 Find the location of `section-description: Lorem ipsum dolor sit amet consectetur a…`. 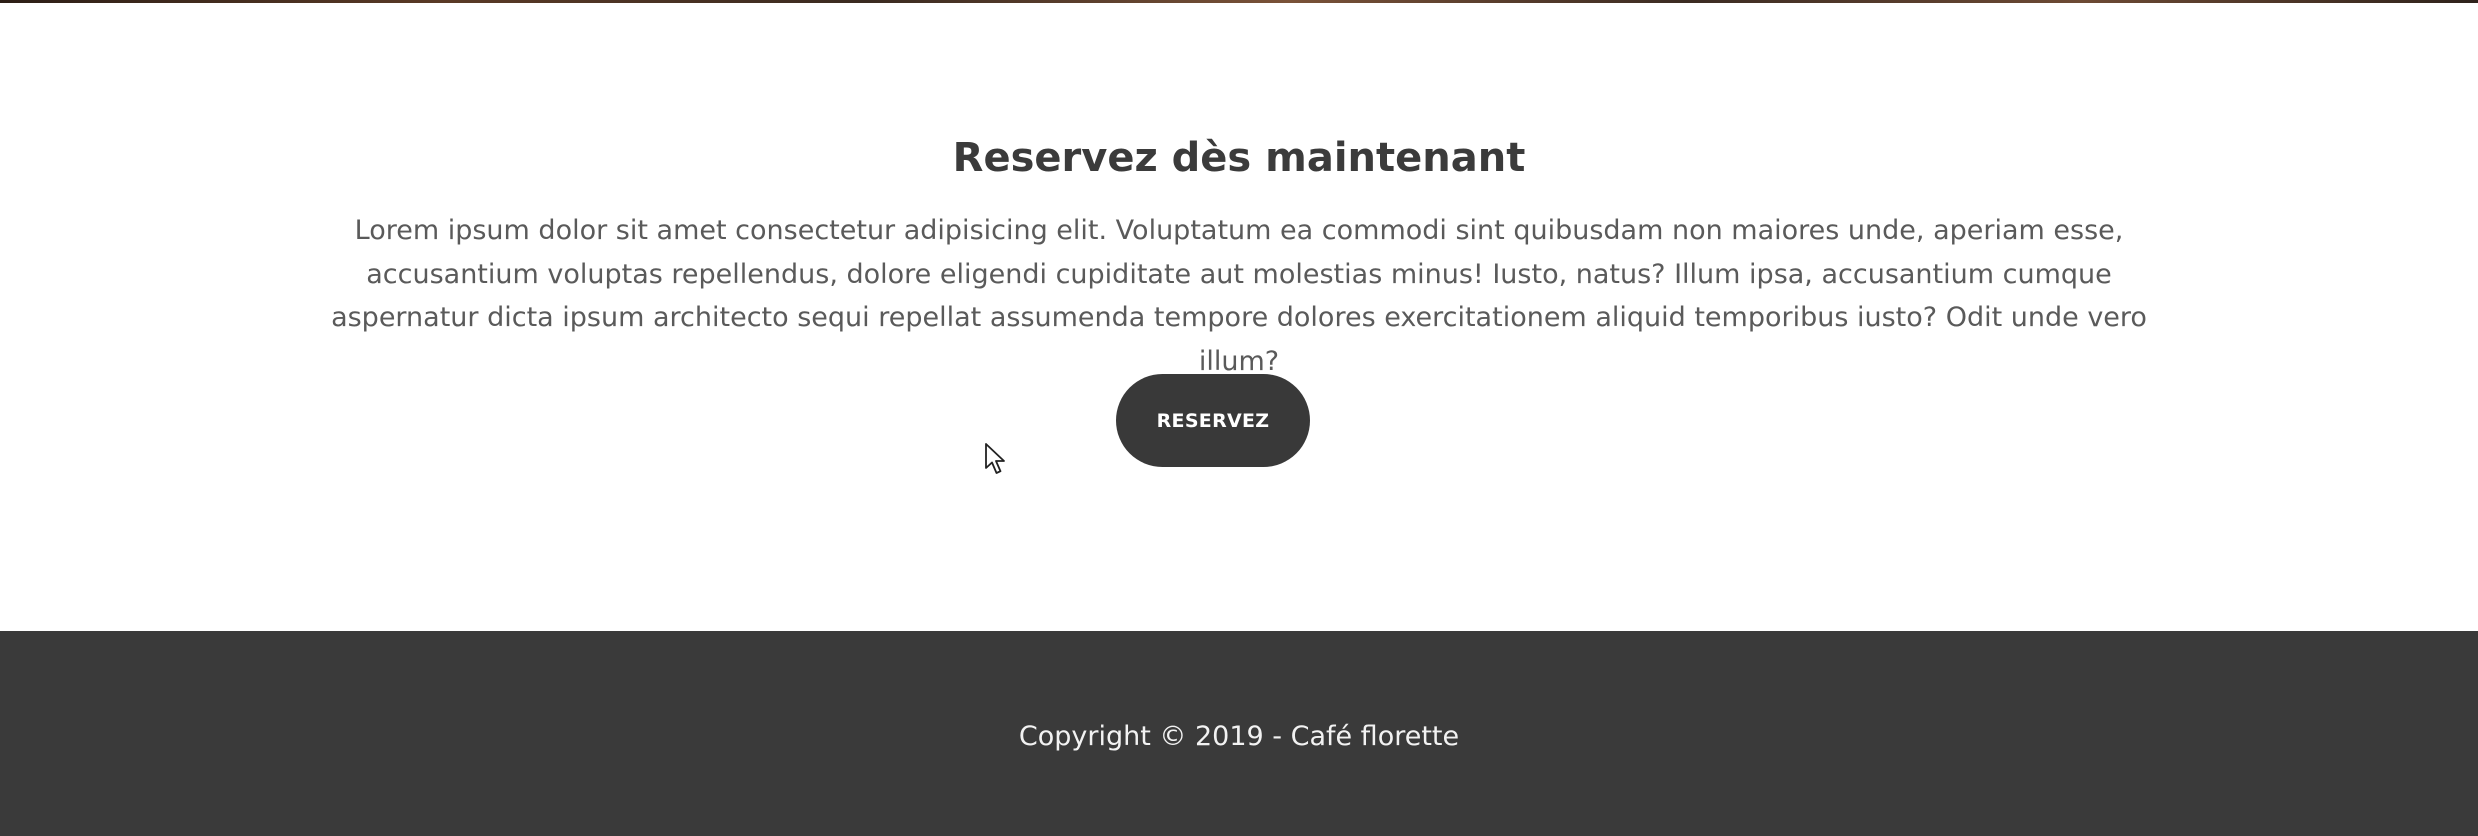

section-description: Lorem ipsum dolor sit amet consectetur a… is located at coordinates (1239, 296).